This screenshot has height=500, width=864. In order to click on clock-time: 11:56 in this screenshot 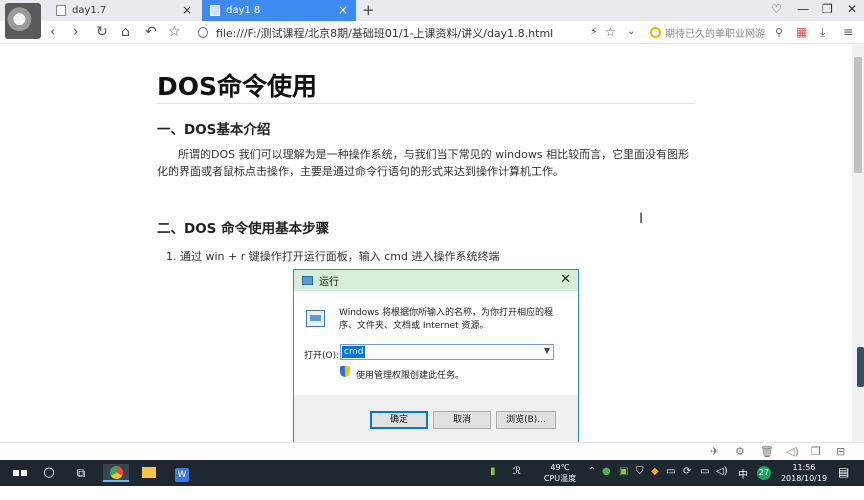, I will do `click(804, 467)`.